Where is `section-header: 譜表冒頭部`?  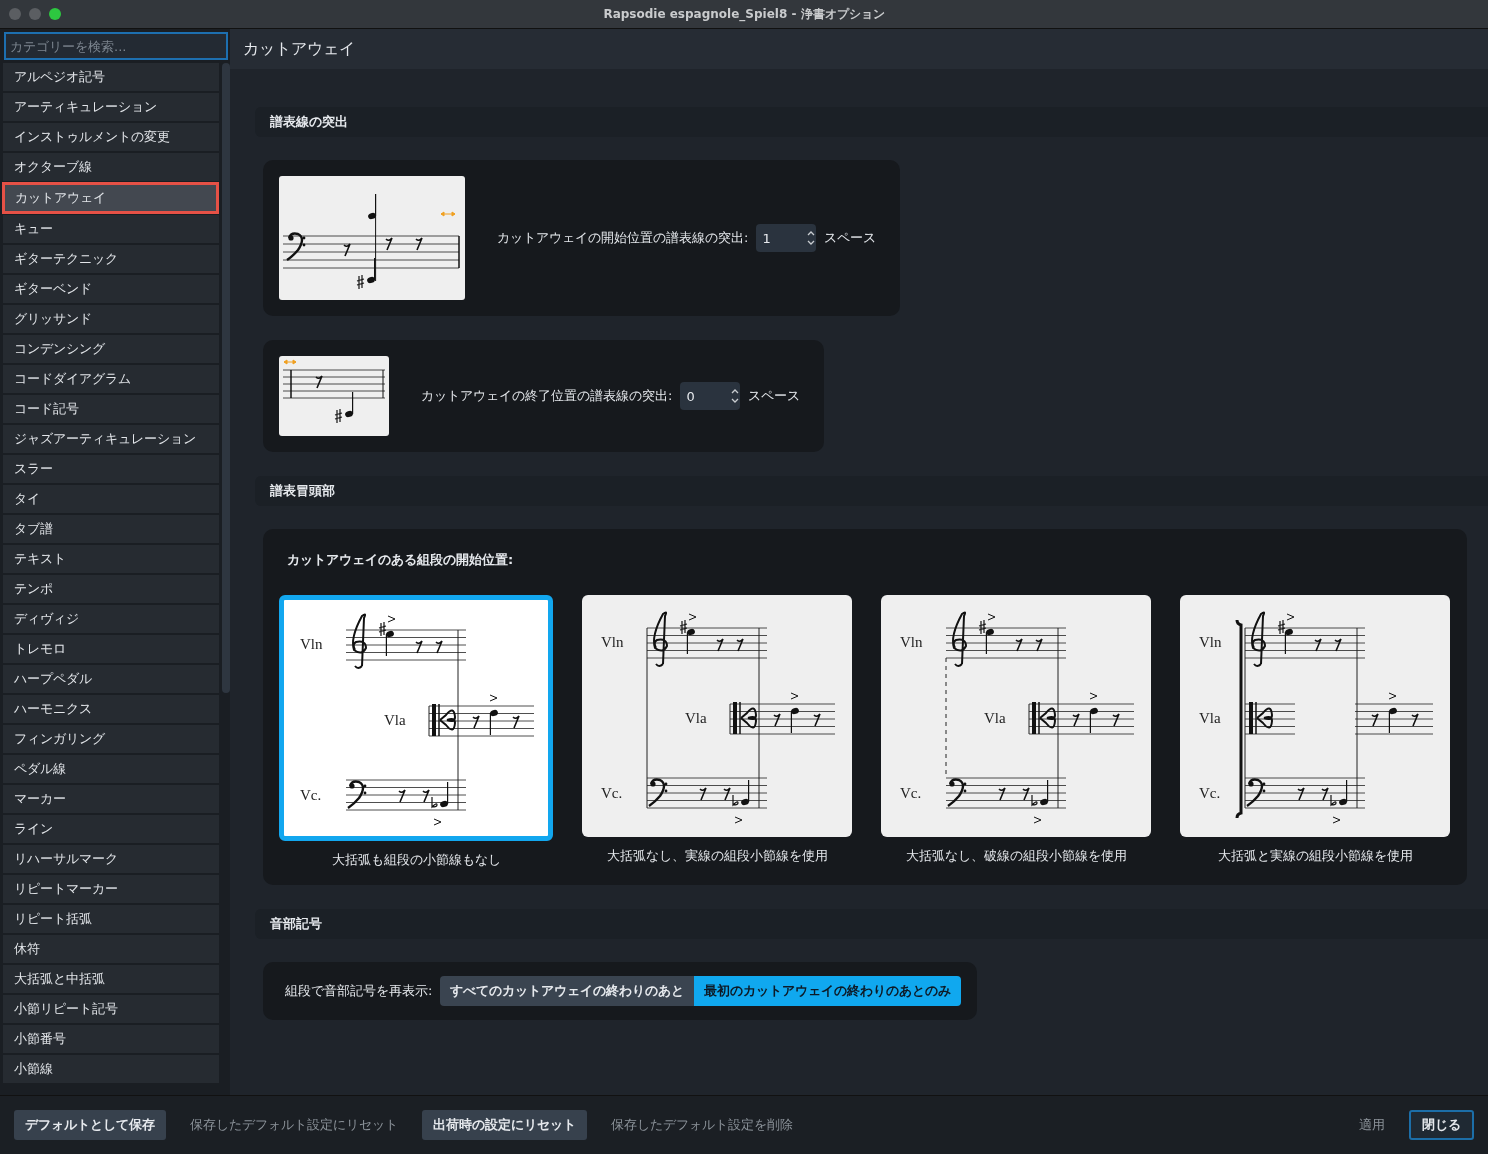
section-header: 譜表冒頭部 is located at coordinates (871, 491).